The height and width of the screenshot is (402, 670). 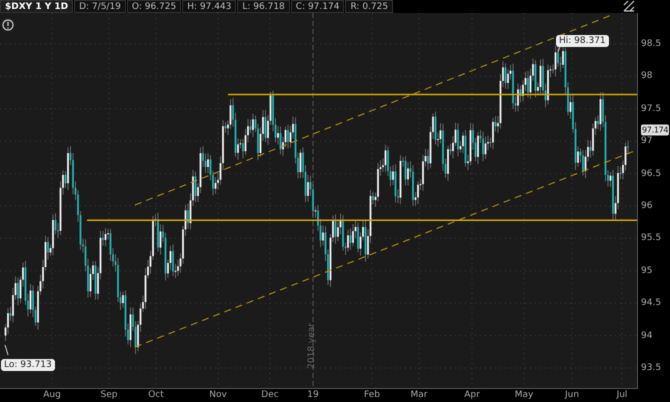 I want to click on quote-field: O: 96.725, so click(x=154, y=6).